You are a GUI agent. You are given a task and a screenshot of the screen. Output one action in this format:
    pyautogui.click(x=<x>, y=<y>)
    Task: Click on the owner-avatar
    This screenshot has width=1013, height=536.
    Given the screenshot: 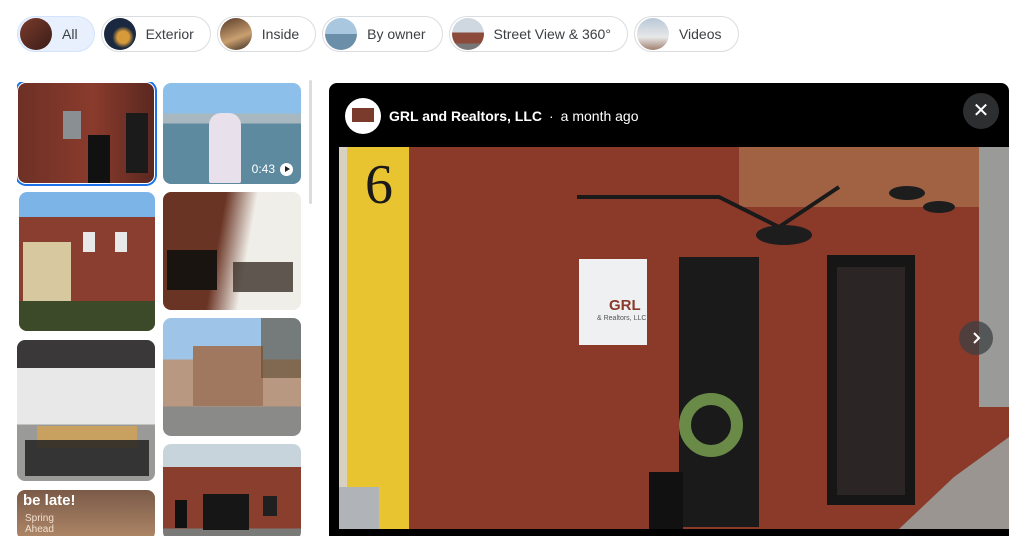 What is the action you would take?
    pyautogui.click(x=363, y=116)
    